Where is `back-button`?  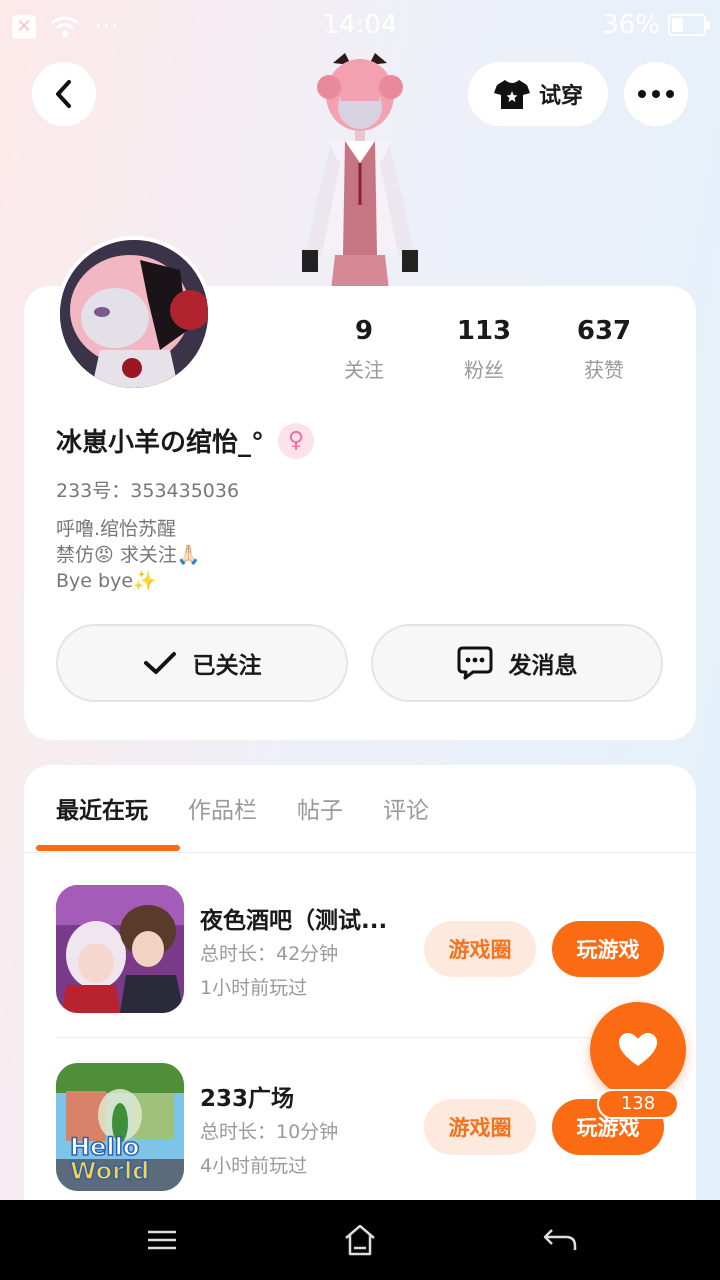 back-button is located at coordinates (64, 94).